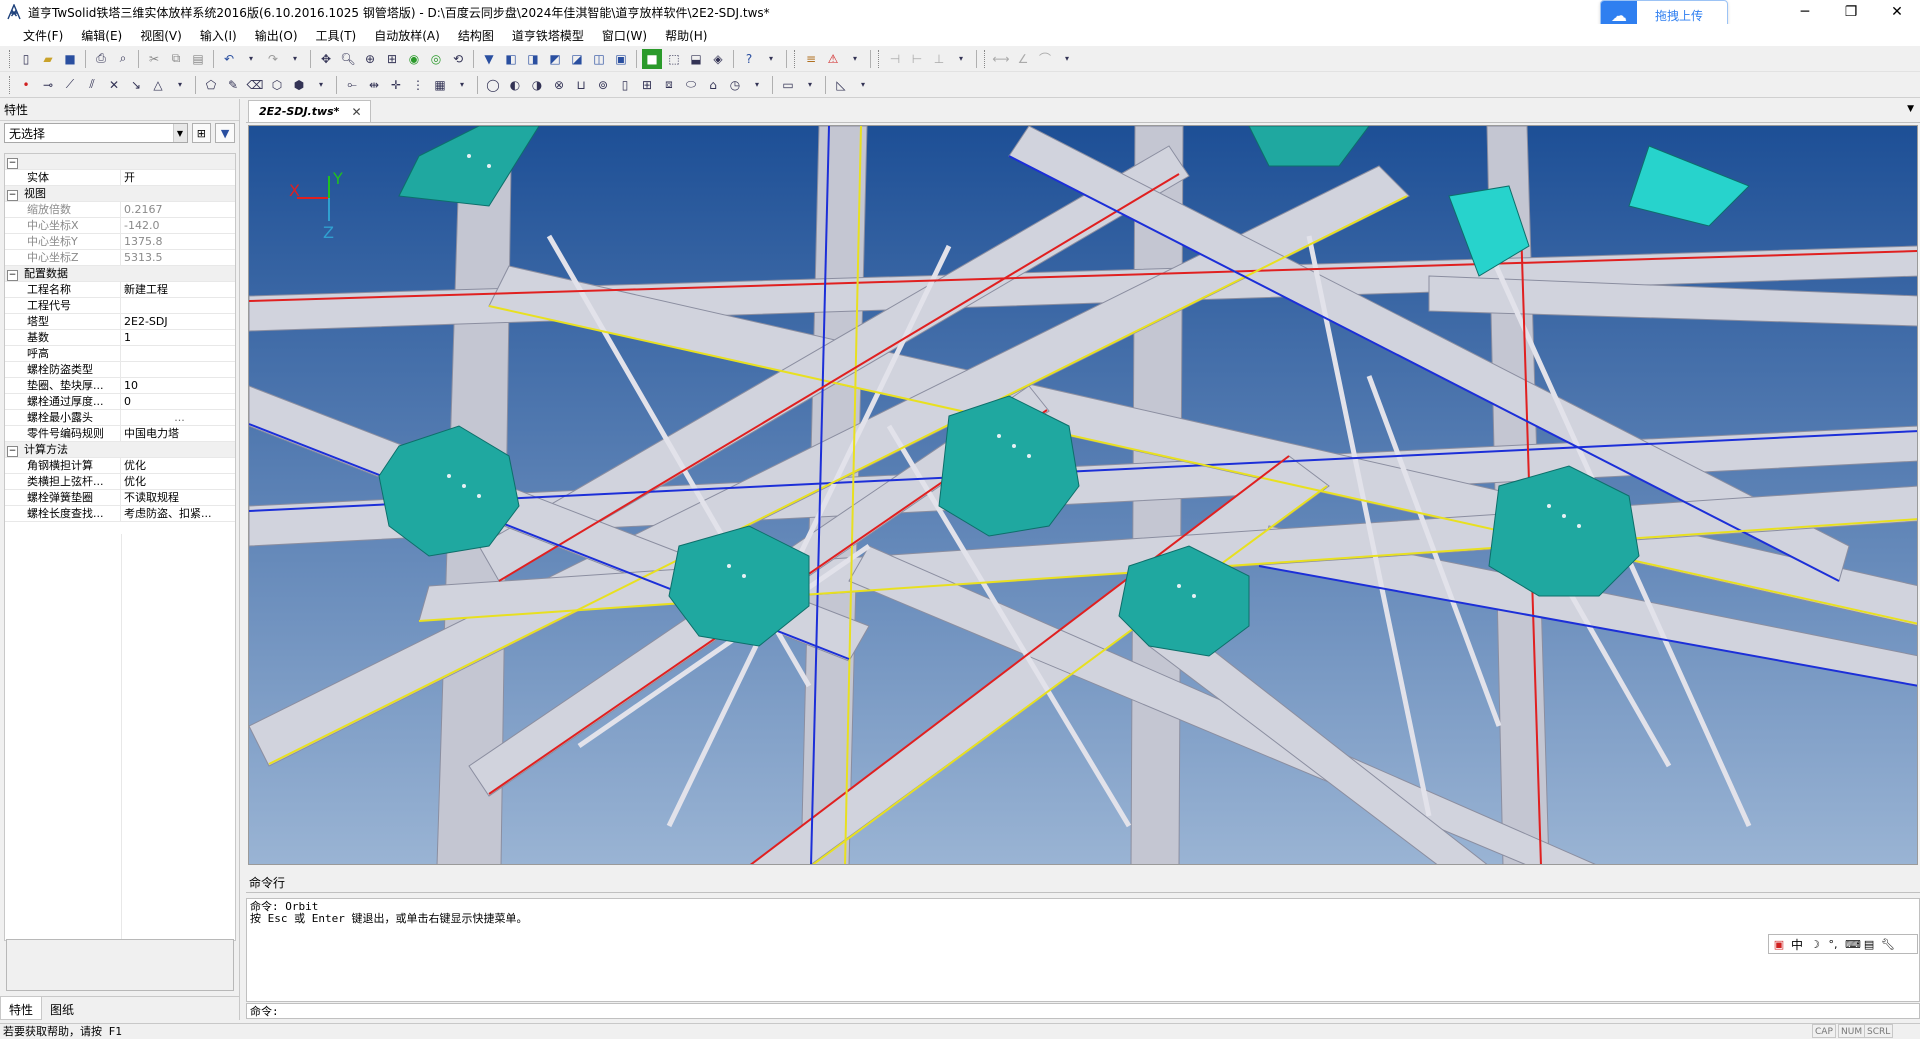 This screenshot has height=1039, width=1920. Describe the element at coordinates (1833, 944) in the screenshot. I see `punctuation-icon: °,` at that location.